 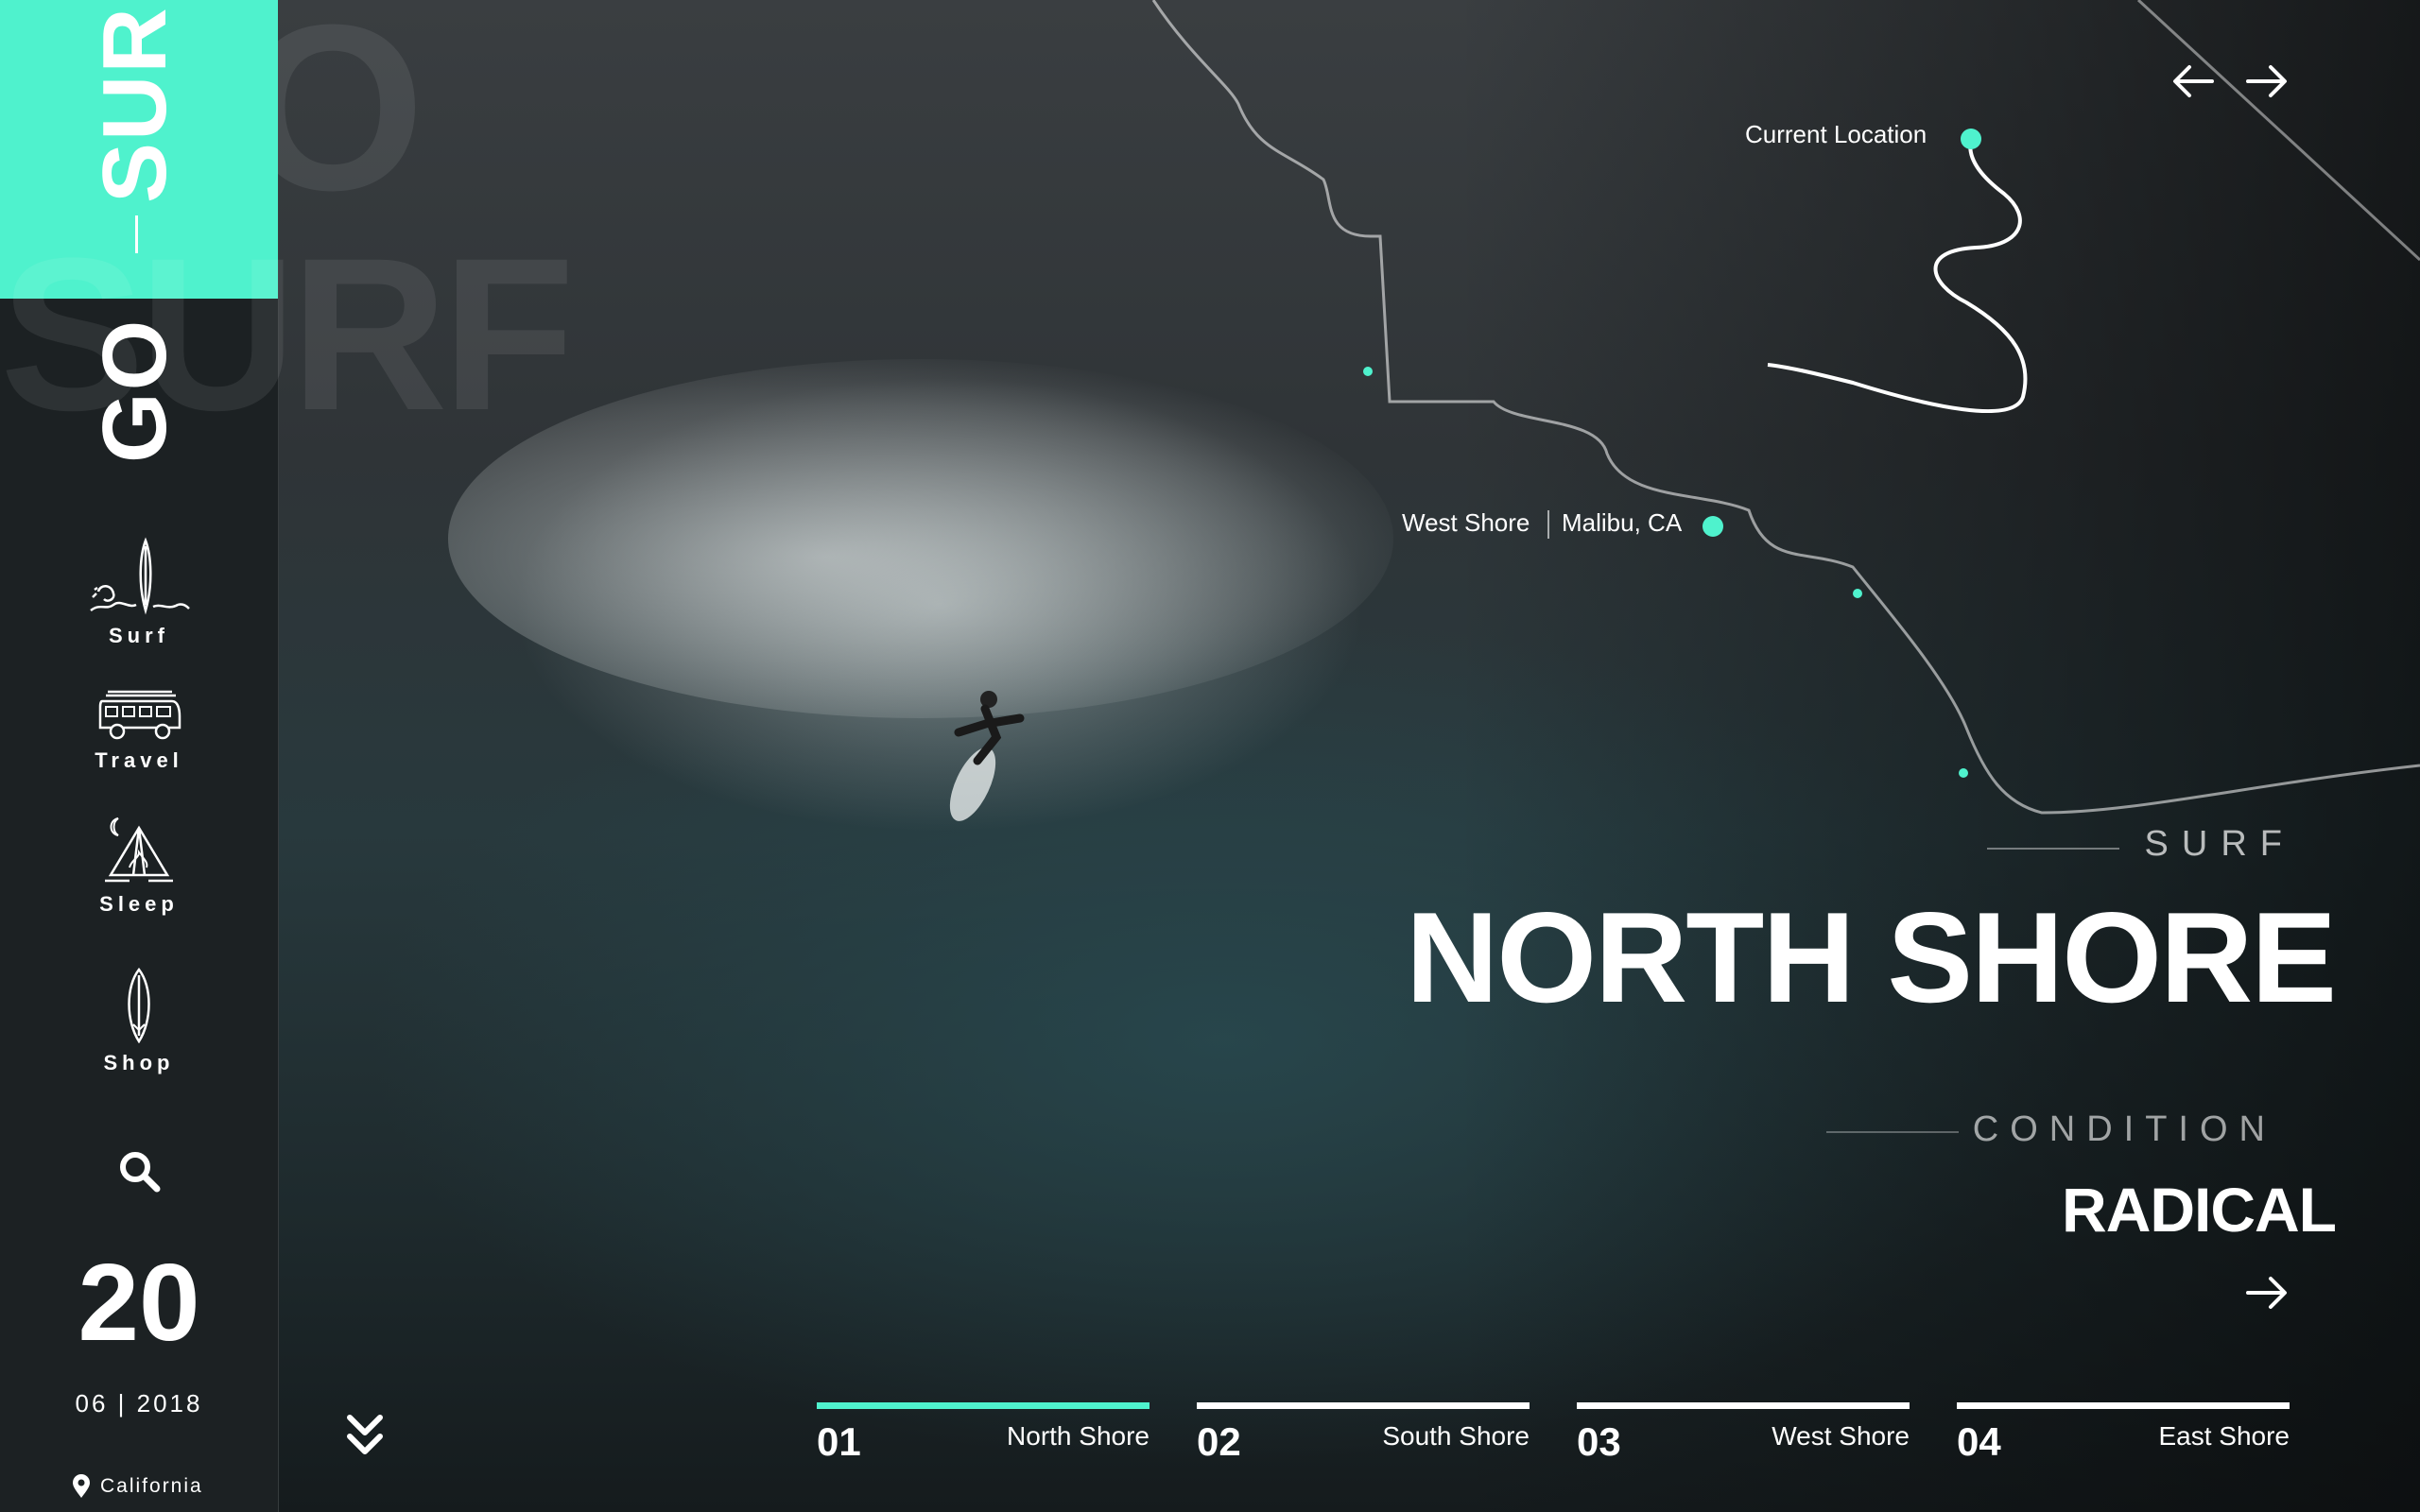 What do you see at coordinates (1841, 1436) in the screenshot?
I see `tab-label: West Shore` at bounding box center [1841, 1436].